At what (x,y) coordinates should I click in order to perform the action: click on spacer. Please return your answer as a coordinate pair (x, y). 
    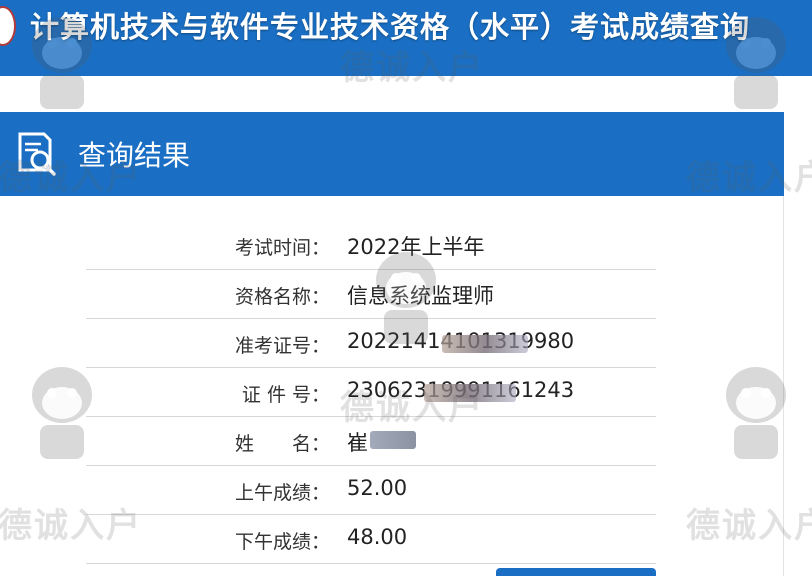
    Looking at the image, I should click on (406, 94).